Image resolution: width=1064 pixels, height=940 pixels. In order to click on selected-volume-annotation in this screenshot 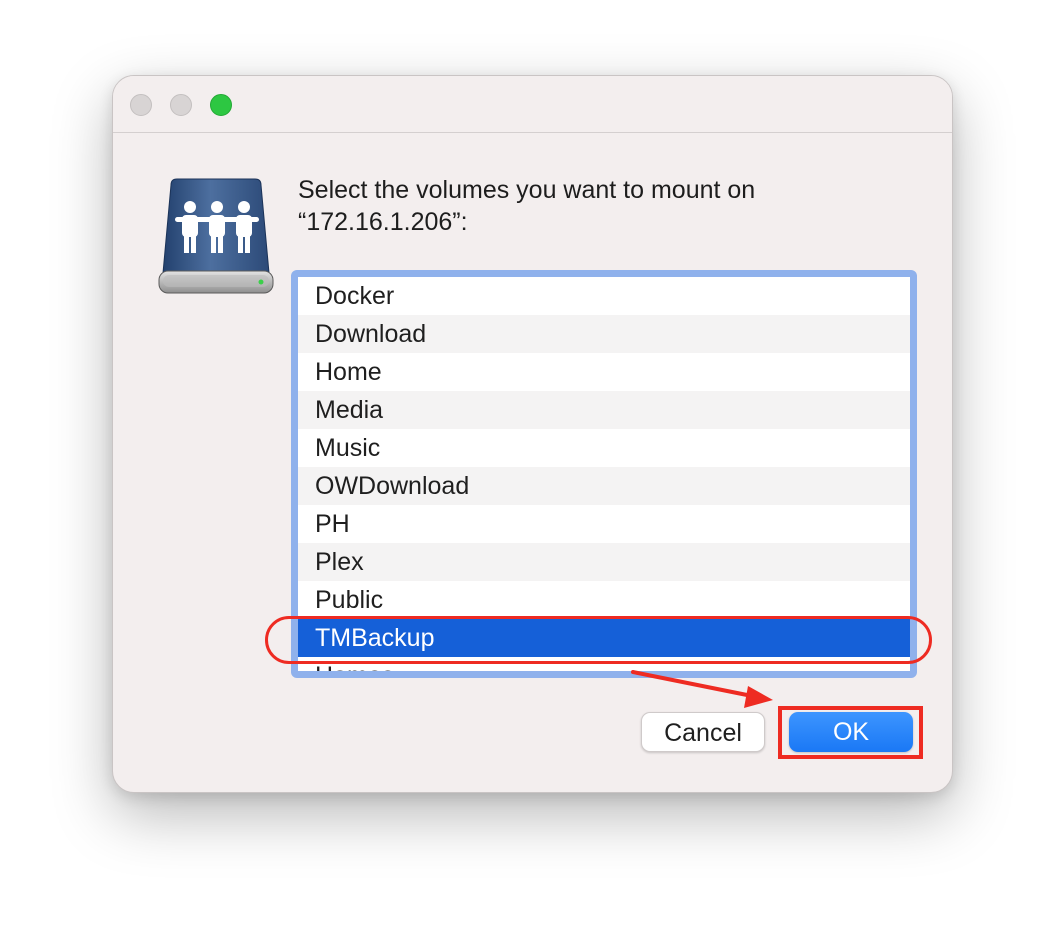, I will do `click(598, 640)`.